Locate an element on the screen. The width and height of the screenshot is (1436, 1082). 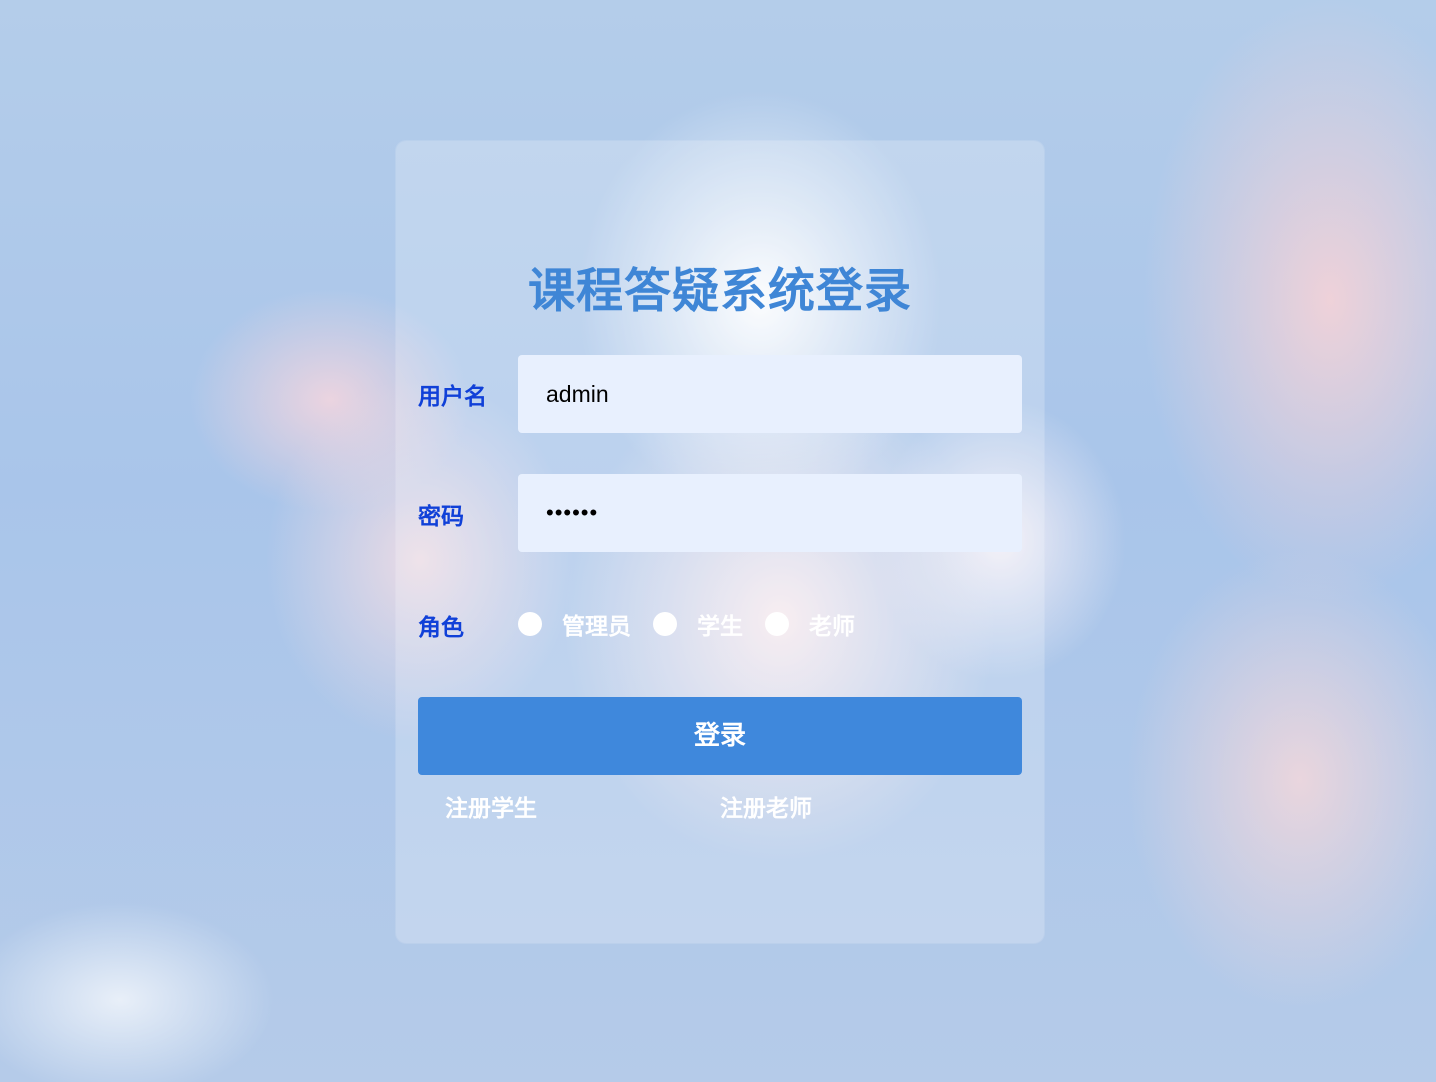
role-radio-student is located at coordinates (665, 624).